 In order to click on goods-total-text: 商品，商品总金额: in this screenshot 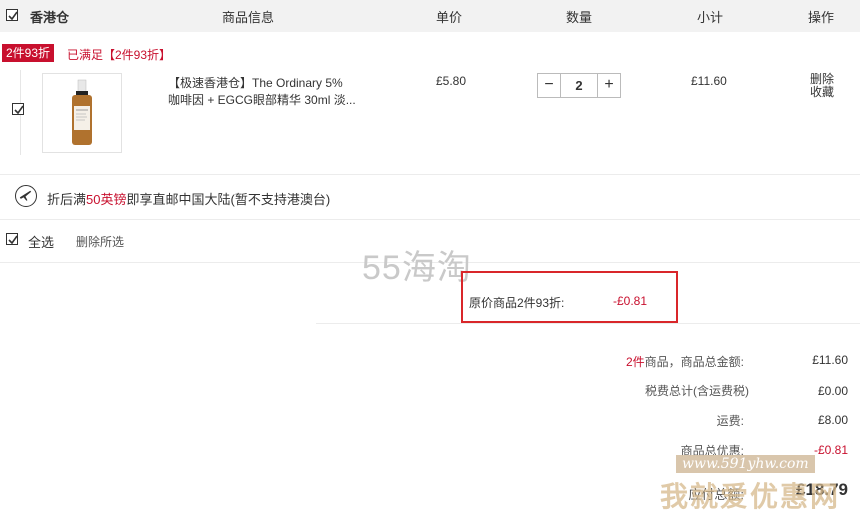, I will do `click(694, 362)`.